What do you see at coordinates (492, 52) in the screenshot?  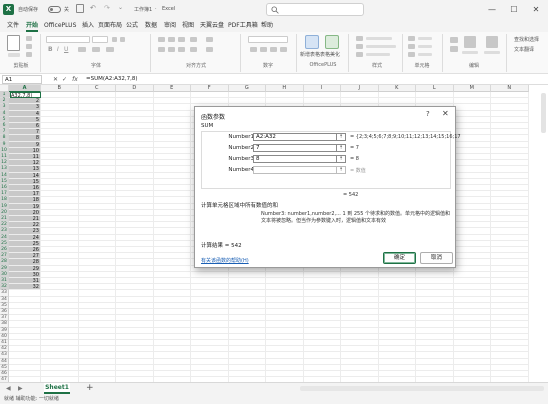 I see `find-label-placeholder` at bounding box center [492, 52].